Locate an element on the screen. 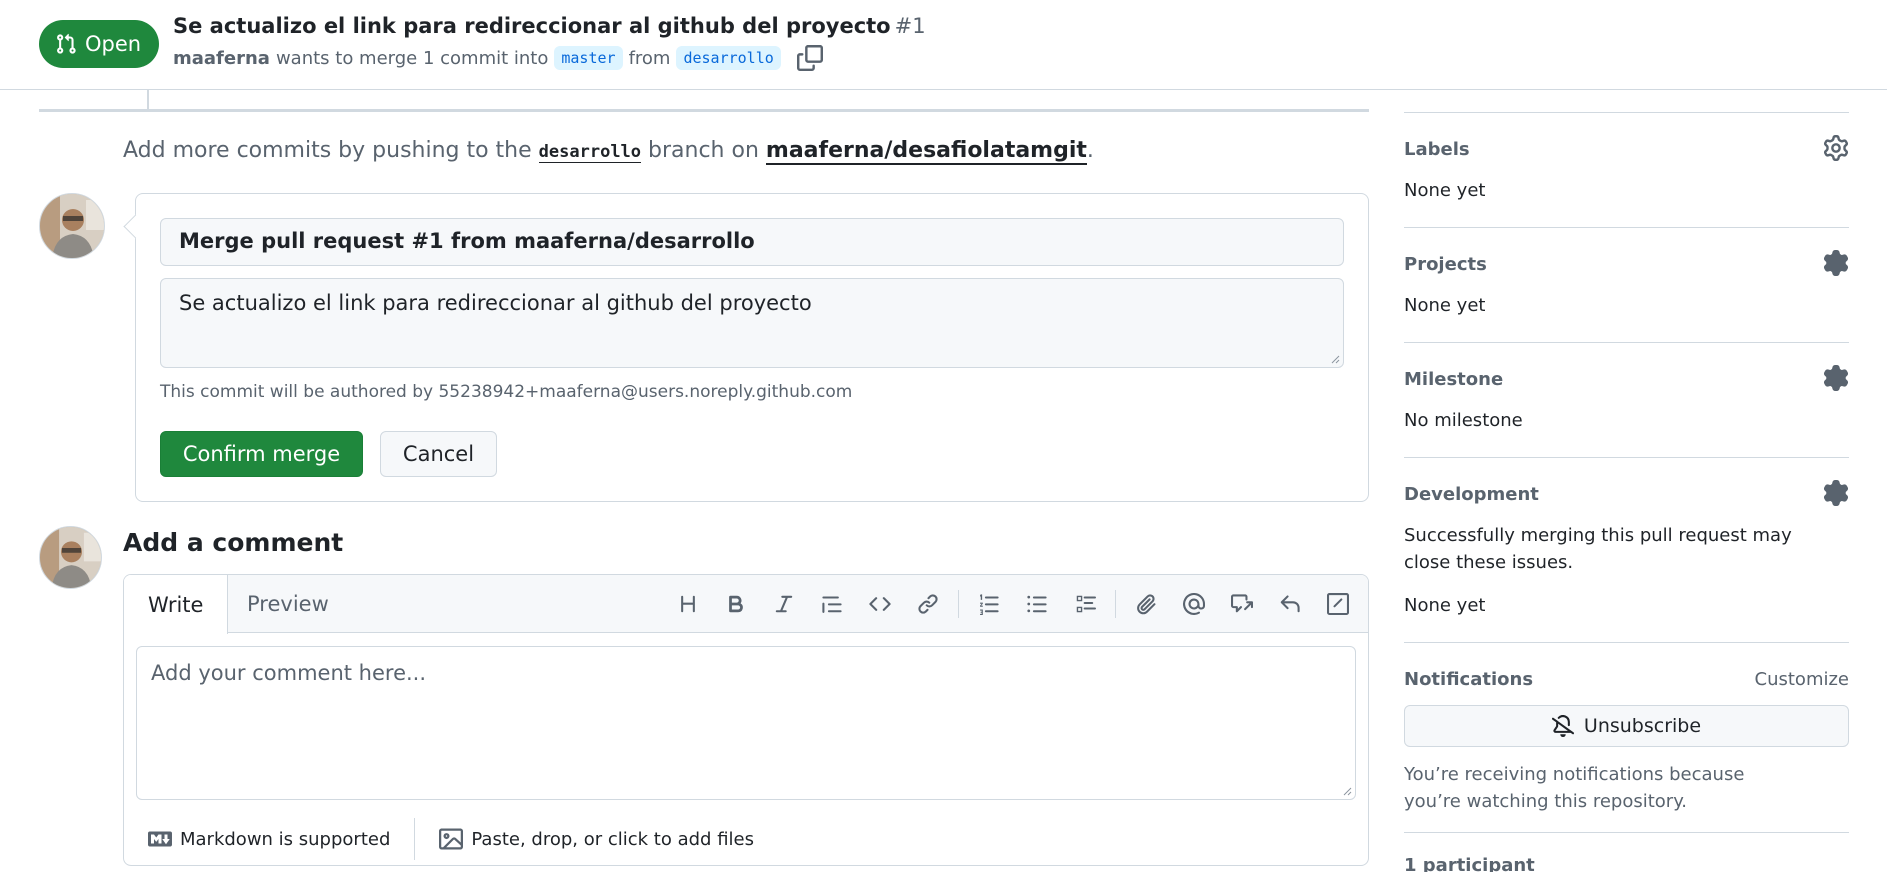 The height and width of the screenshot is (872, 1887). participants-heading: 1 participant is located at coordinates (1469, 863).